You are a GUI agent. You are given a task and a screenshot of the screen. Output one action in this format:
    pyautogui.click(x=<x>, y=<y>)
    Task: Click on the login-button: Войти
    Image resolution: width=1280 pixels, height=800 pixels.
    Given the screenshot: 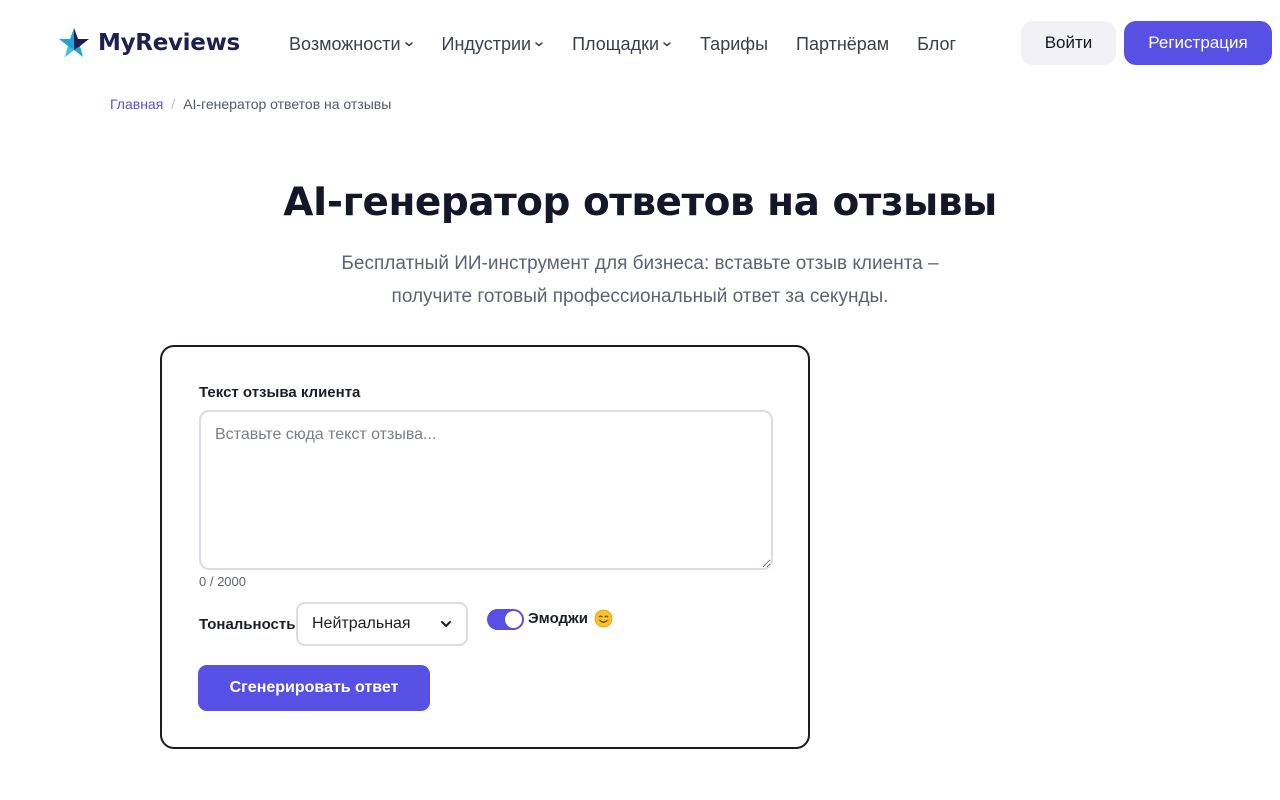 What is the action you would take?
    pyautogui.click(x=1068, y=43)
    